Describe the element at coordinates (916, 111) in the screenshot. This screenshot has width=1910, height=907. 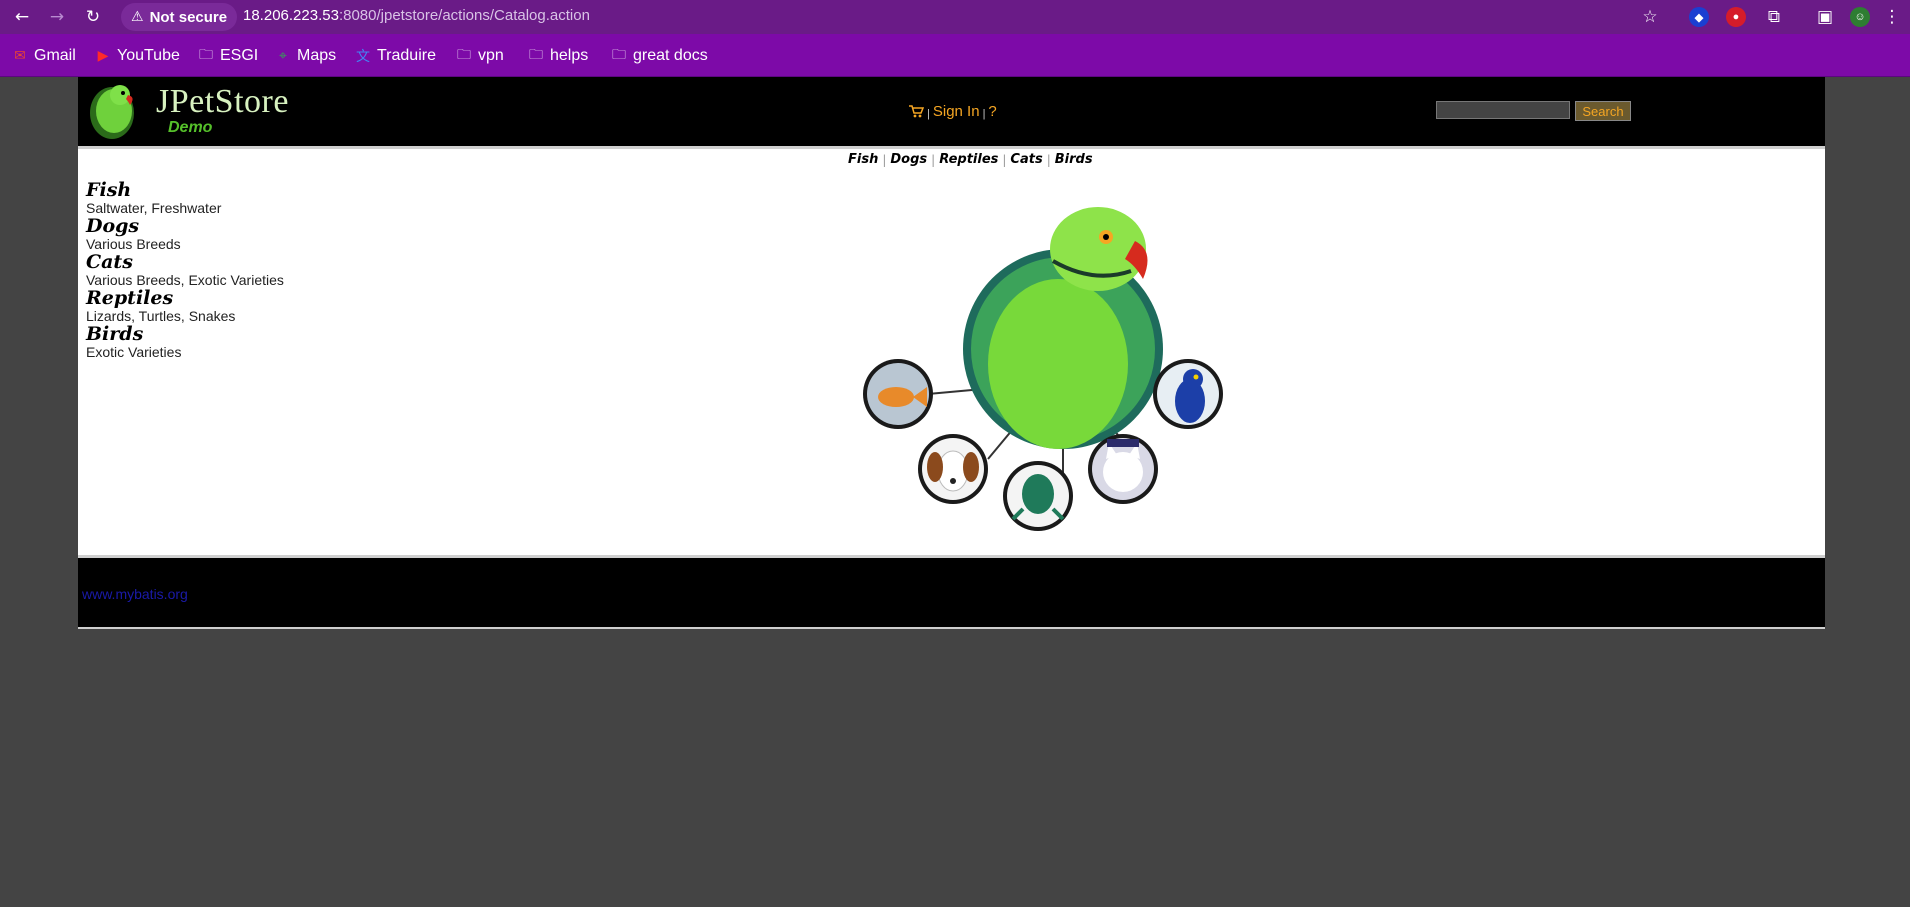
I see `cart-icon` at that location.